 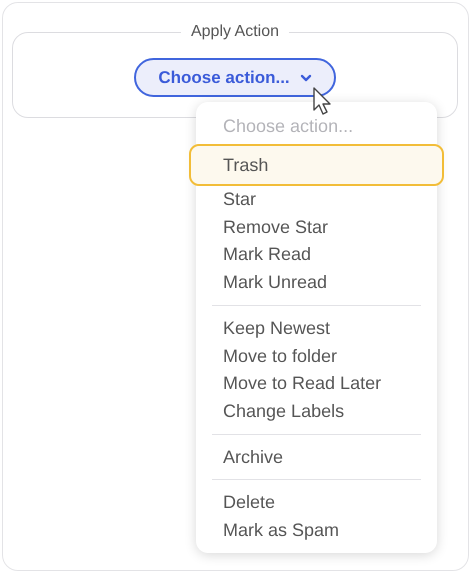 What do you see at coordinates (316, 412) in the screenshot?
I see `menu-item: Change Labels` at bounding box center [316, 412].